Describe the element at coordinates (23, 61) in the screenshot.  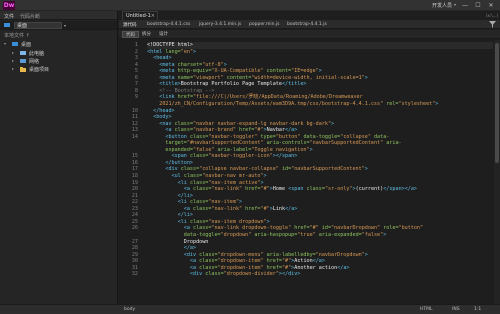
I see `network-icon` at that location.